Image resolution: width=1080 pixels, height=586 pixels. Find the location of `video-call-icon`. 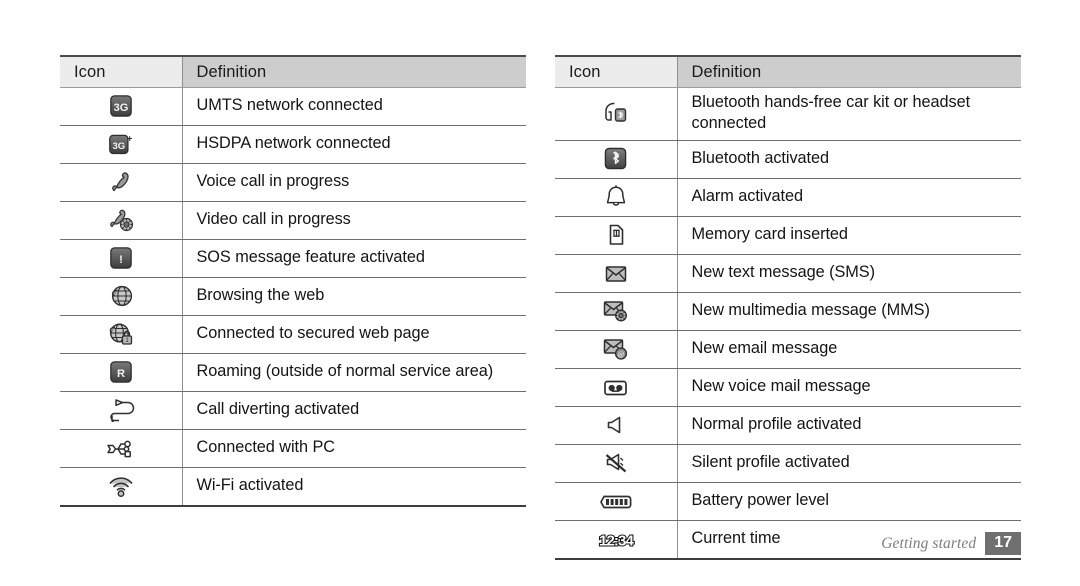

video-call-icon is located at coordinates (121, 220).